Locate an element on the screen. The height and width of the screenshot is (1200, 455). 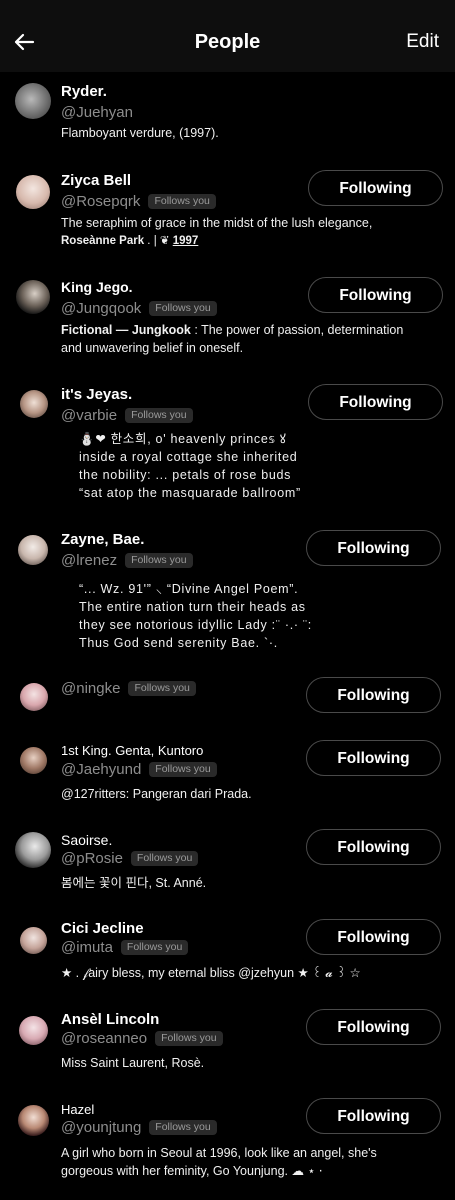
top-bar: People Edit is located at coordinates (227, 36).